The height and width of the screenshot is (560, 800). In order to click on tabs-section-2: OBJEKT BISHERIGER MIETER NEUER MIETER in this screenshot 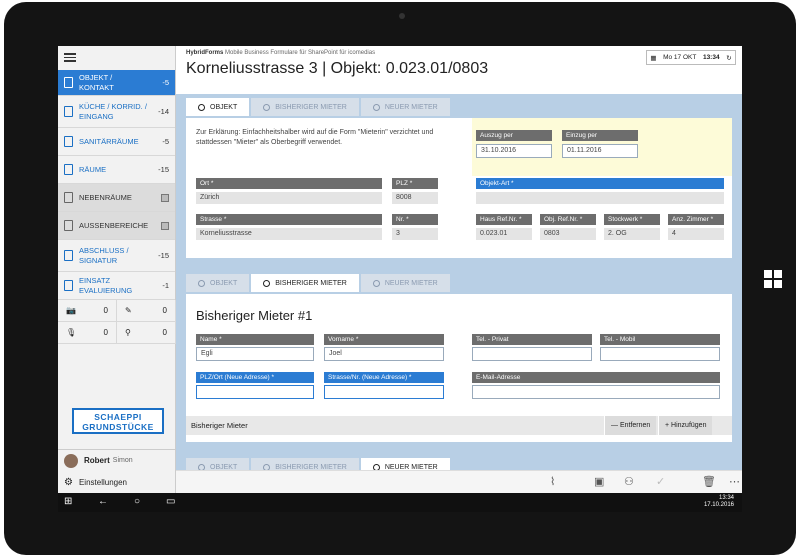, I will do `click(318, 283)`.